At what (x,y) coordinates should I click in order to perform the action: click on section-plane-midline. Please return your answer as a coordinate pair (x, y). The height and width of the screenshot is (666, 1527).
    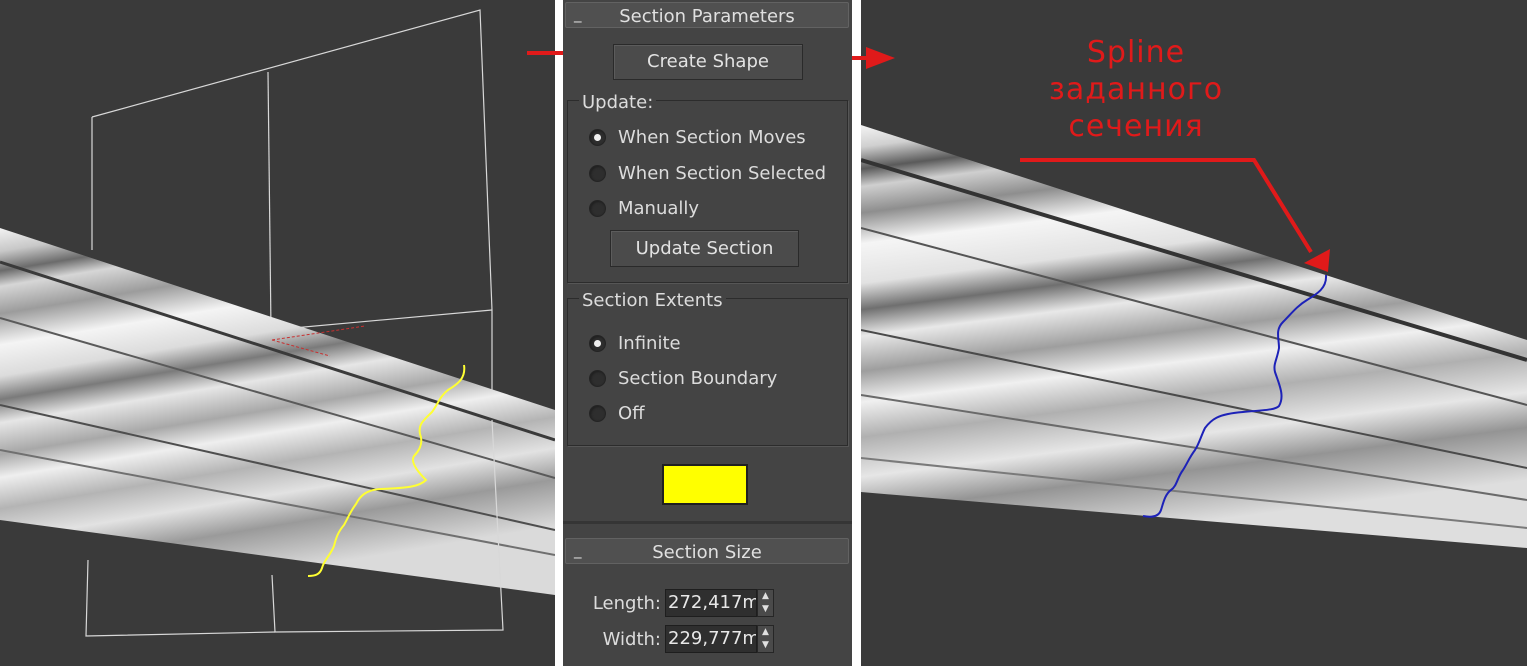
    Looking at the image, I should click on (269, 201).